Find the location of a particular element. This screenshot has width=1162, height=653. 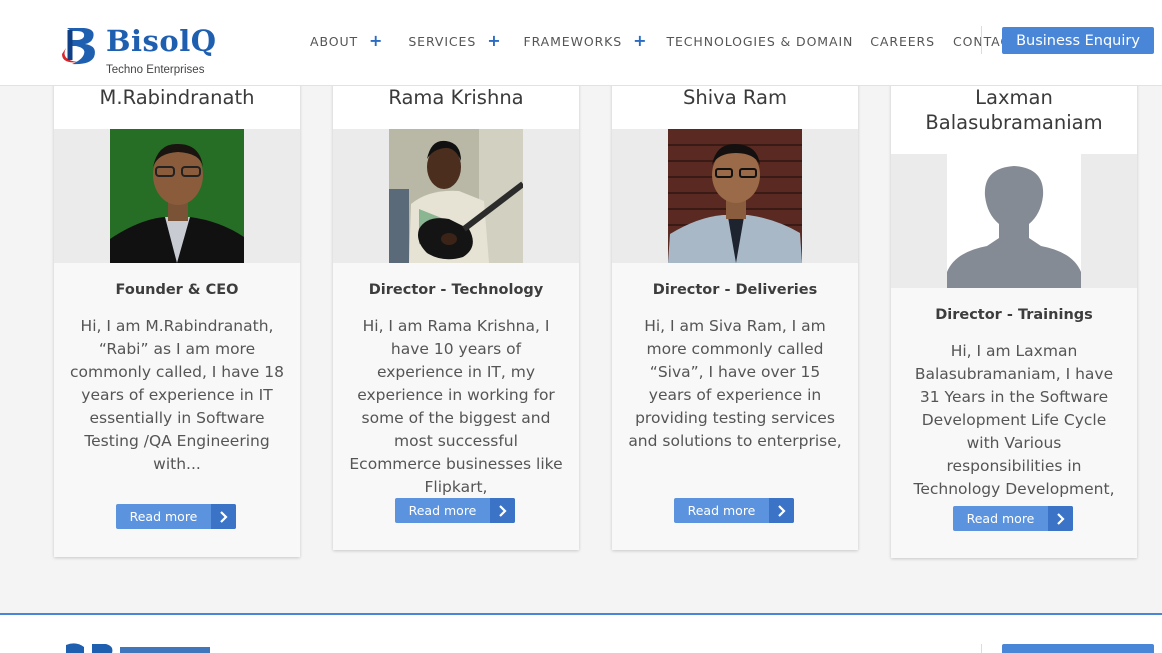

brand-logo: BisolQ Techno Enterprises is located at coordinates (143, 52).